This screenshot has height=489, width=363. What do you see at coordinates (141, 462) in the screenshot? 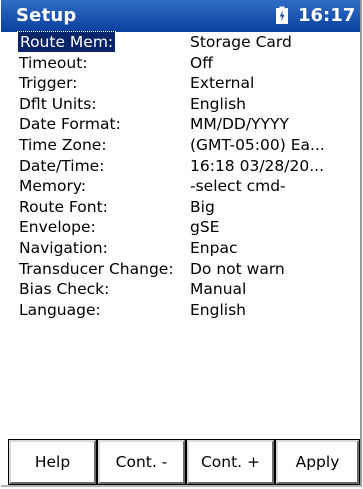
I see `cont-minus-button: Cont. -` at bounding box center [141, 462].